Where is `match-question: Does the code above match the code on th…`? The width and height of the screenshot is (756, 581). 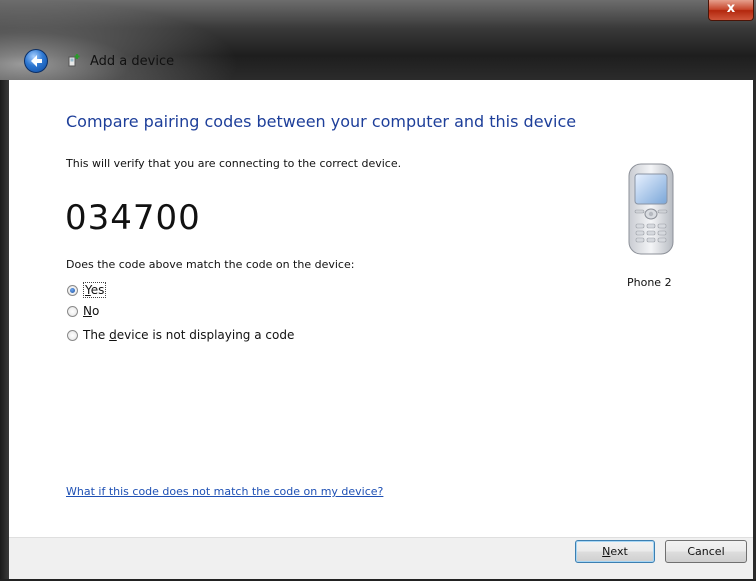
match-question: Does the code above match the code on th… is located at coordinates (210, 264).